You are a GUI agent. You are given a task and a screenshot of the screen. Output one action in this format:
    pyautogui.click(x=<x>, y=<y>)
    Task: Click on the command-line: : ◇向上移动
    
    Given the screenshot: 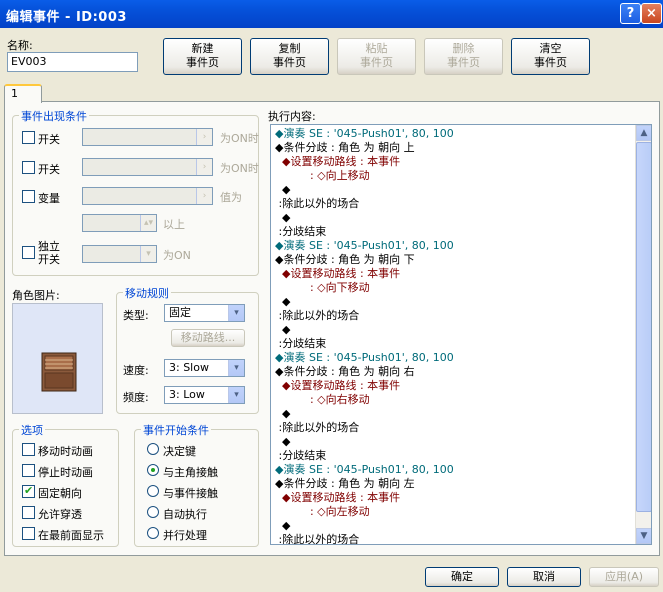 What is the action you would take?
    pyautogui.click(x=322, y=176)
    